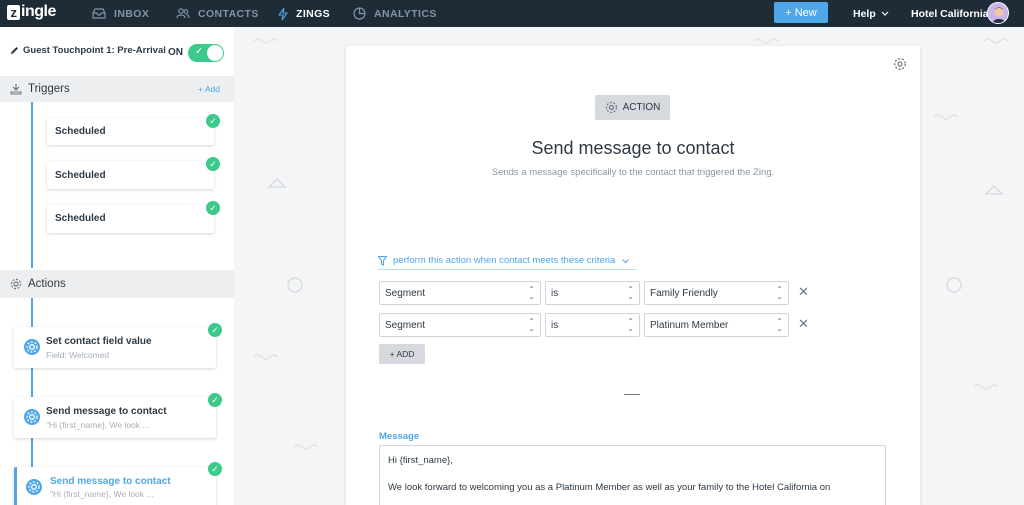  Describe the element at coordinates (382, 260) in the screenshot. I see `filter-icon` at that location.